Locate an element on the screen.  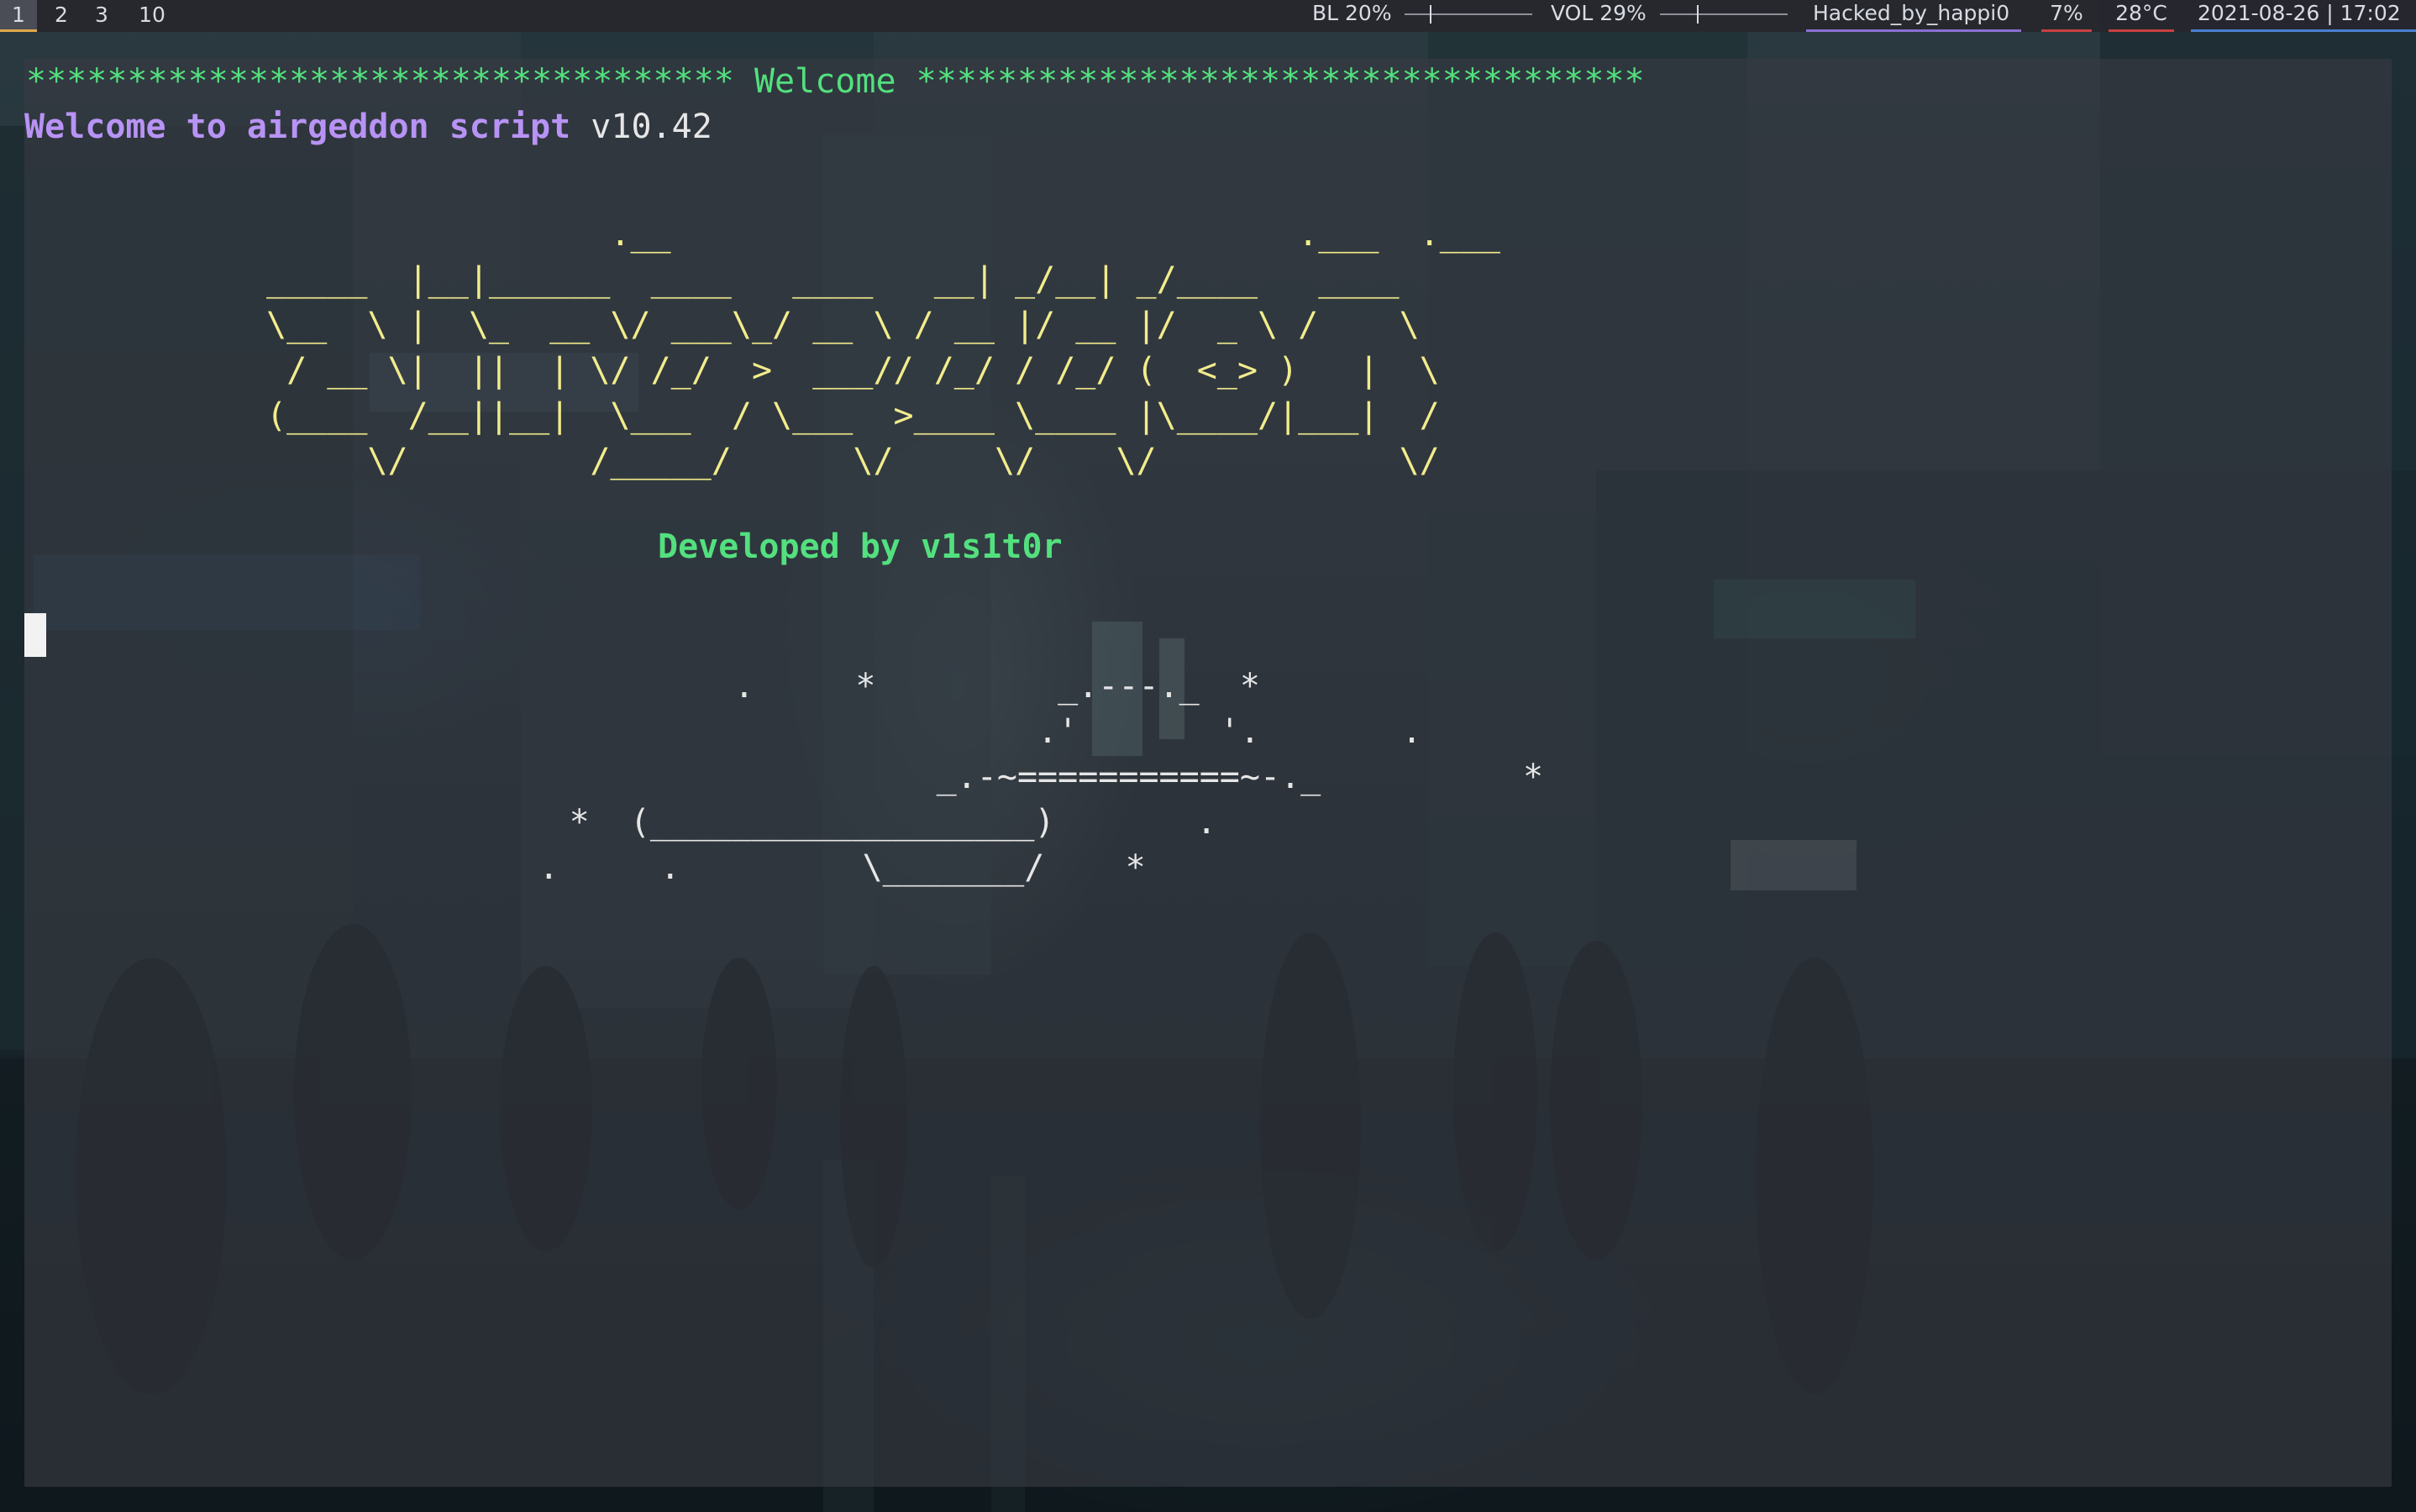
volume-slider-knob is located at coordinates (1698, 14).